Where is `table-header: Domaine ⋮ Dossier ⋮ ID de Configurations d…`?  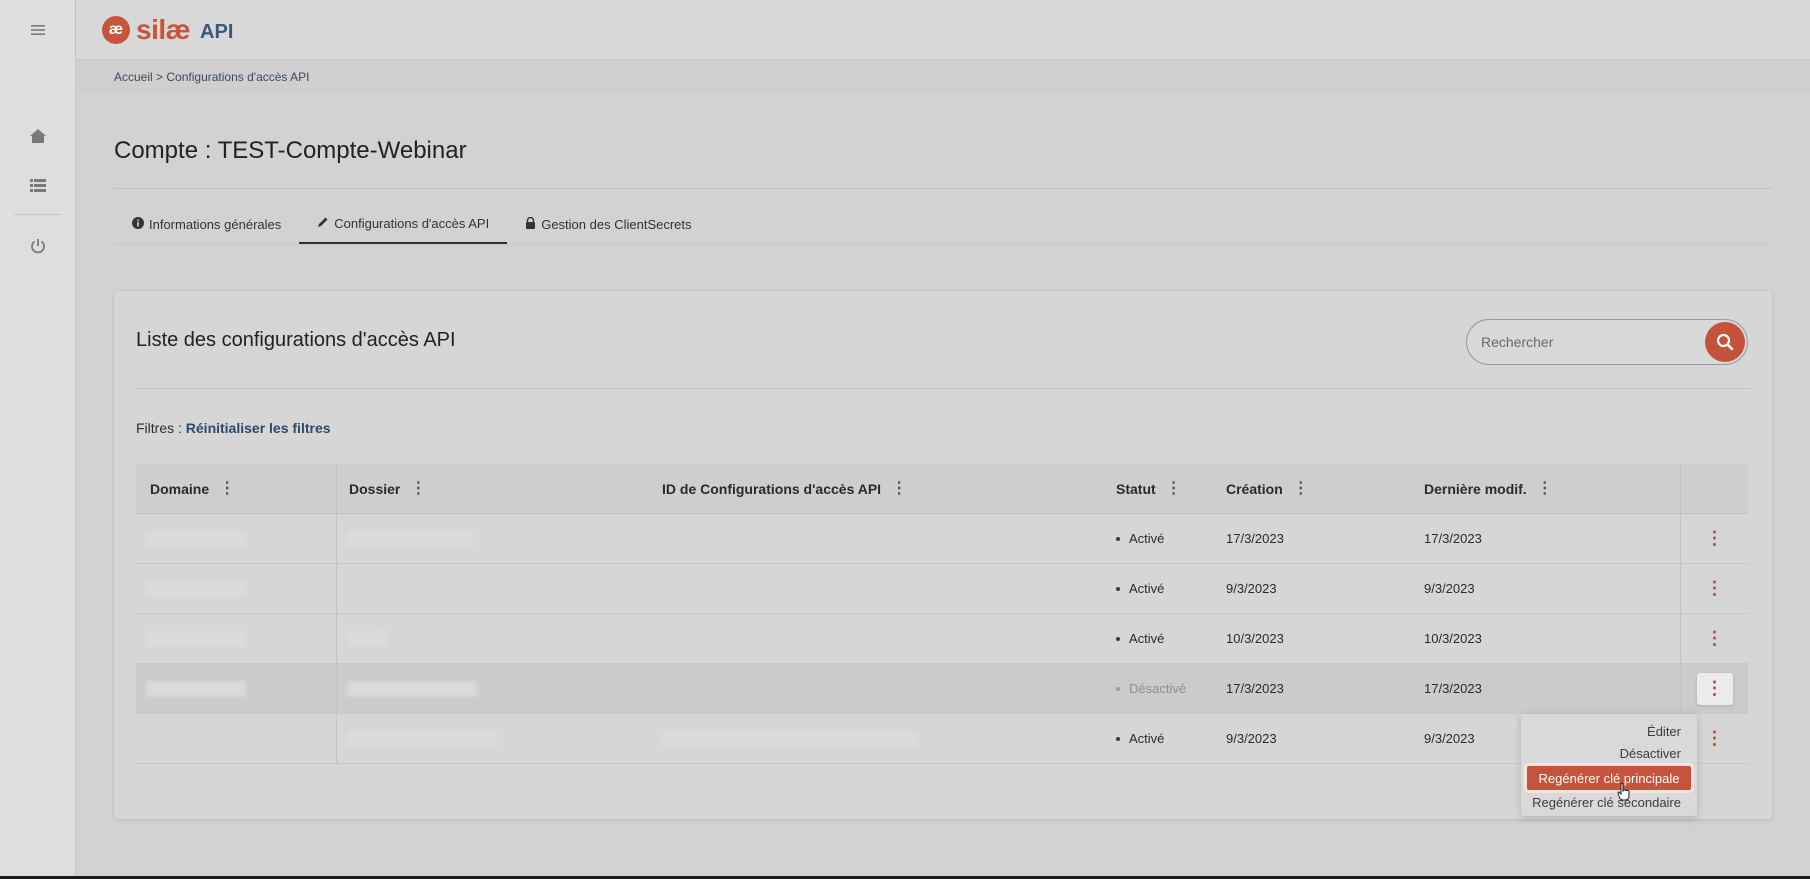
table-header: Domaine ⋮ Dossier ⋮ ID de Configurations d… is located at coordinates (942, 488).